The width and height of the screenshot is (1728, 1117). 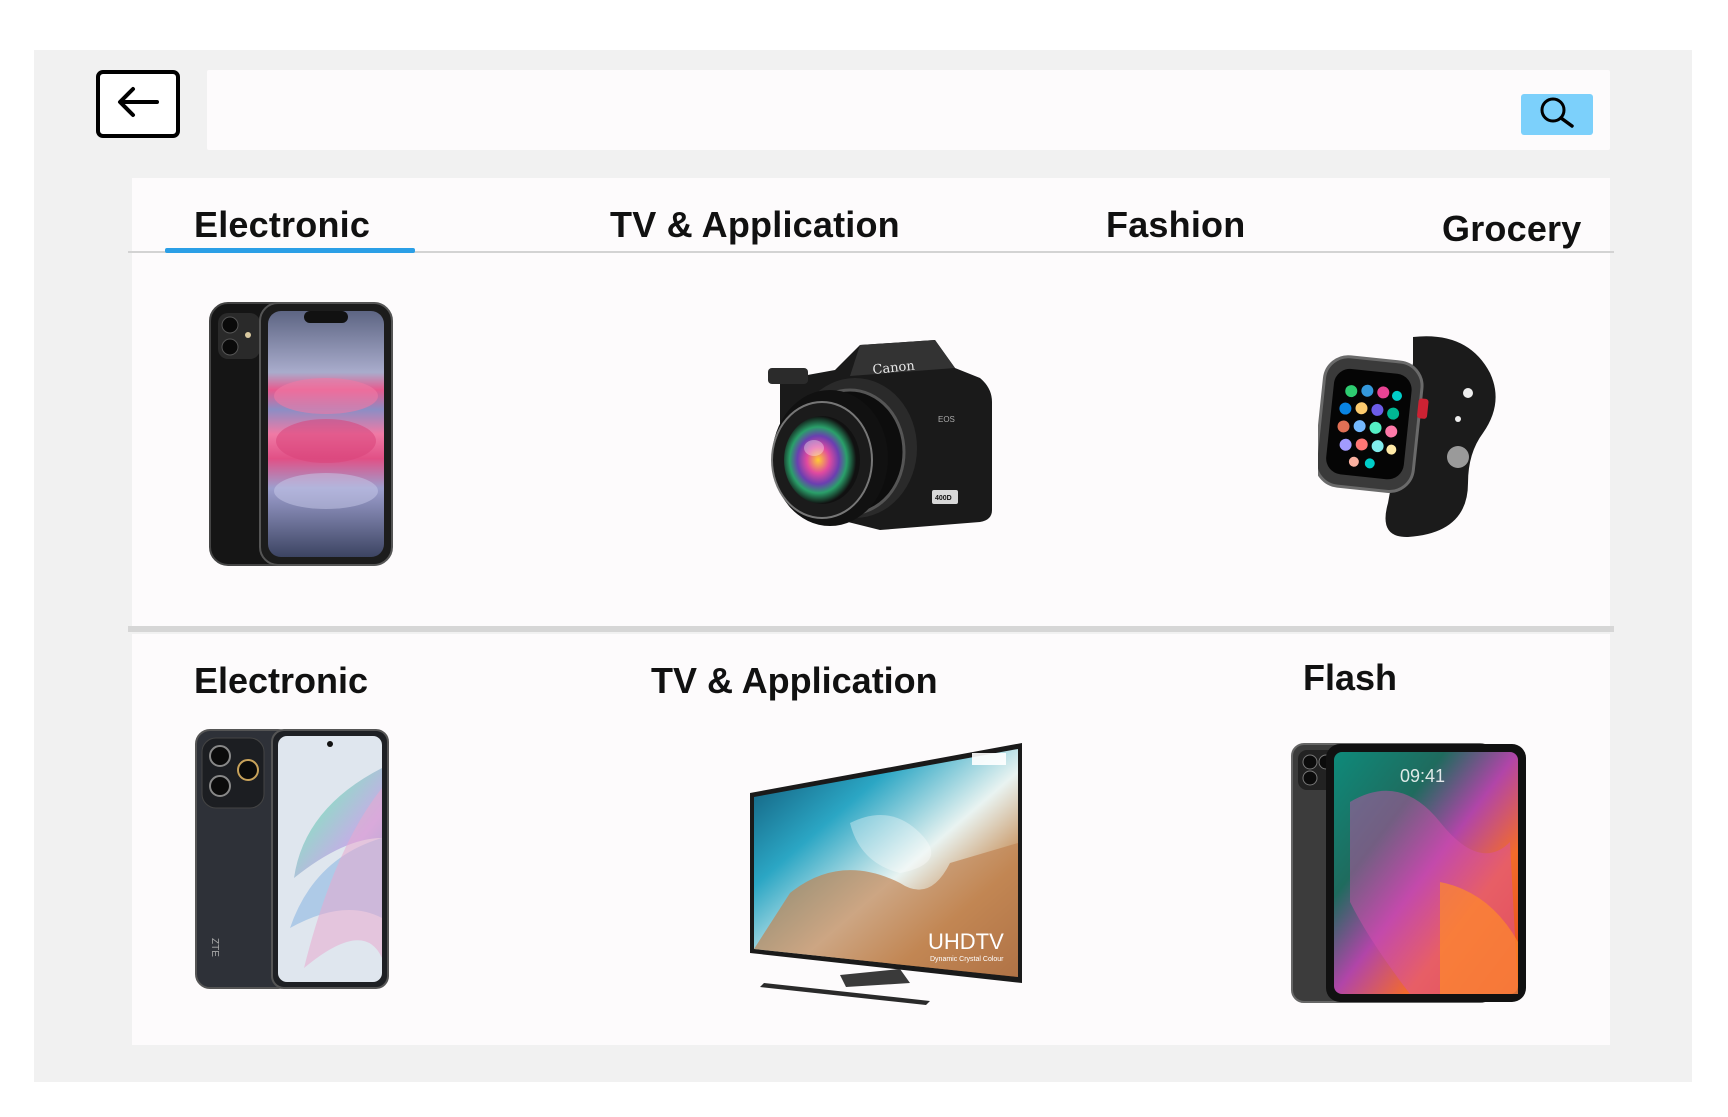 What do you see at coordinates (966, 941) in the screenshot?
I see `svg-text: UHDTV` at bounding box center [966, 941].